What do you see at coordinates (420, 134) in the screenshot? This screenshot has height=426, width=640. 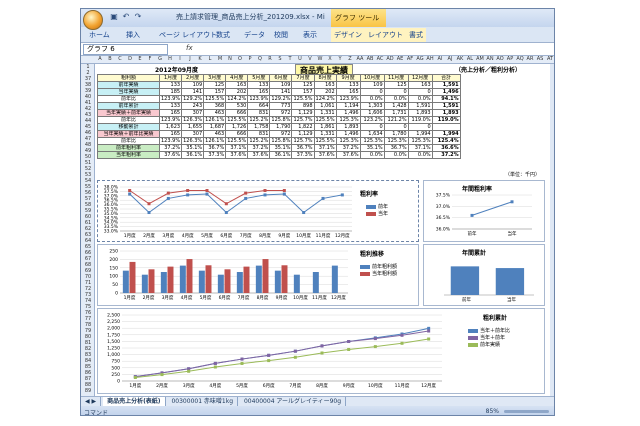 I see `table-cell: 1,994` at bounding box center [420, 134].